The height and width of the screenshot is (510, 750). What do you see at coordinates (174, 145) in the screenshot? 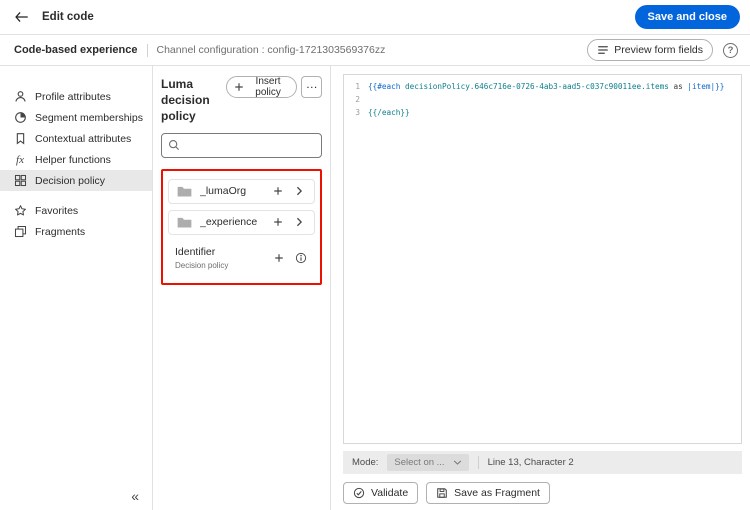
I see `search-icon` at bounding box center [174, 145].